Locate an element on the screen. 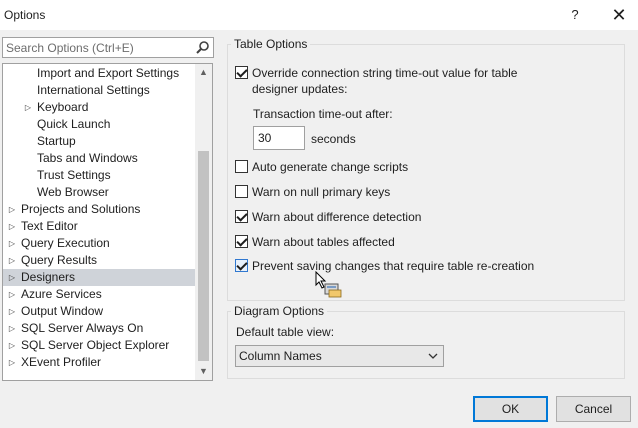 The height and width of the screenshot is (428, 638). cancel-button: Cancel is located at coordinates (593, 409).